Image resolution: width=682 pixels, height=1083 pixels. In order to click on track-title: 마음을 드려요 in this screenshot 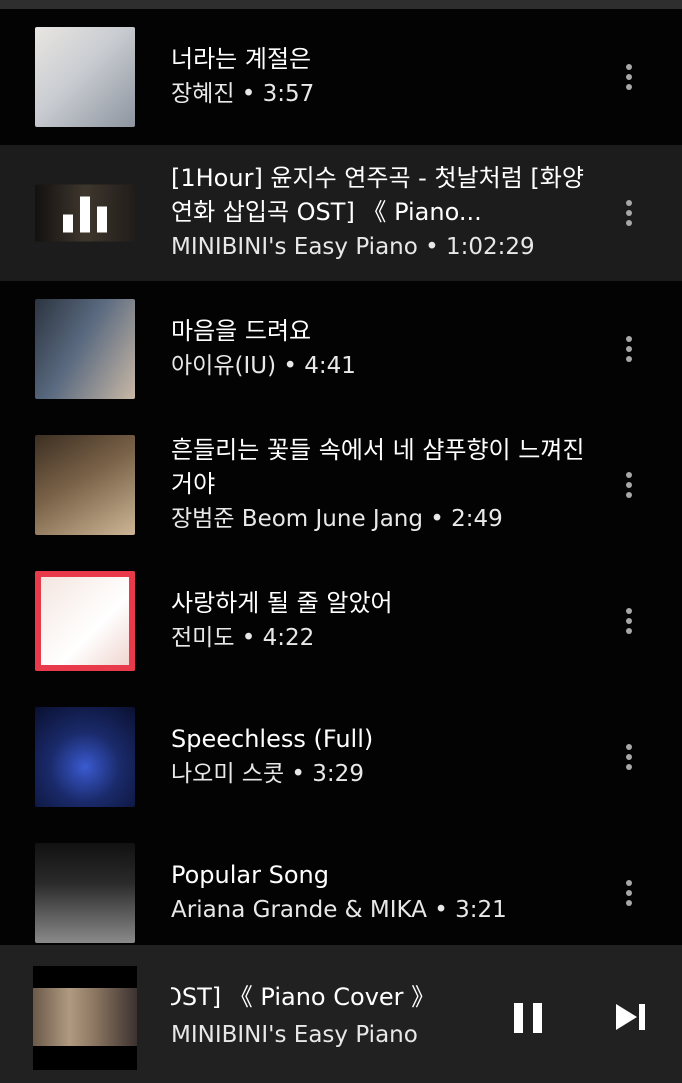, I will do `click(241, 331)`.